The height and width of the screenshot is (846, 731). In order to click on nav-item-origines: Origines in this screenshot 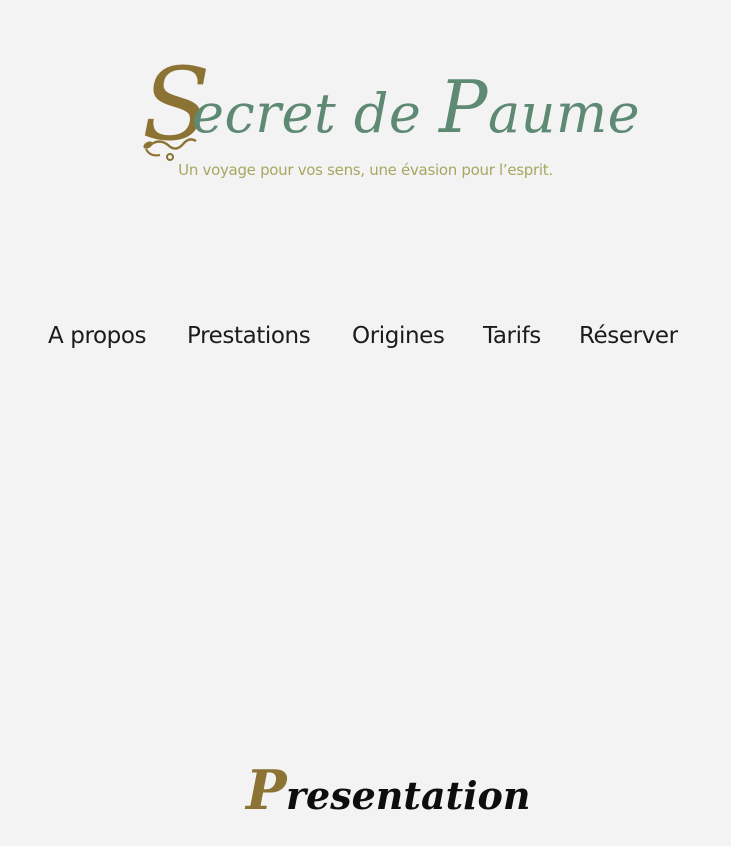, I will do `click(398, 336)`.